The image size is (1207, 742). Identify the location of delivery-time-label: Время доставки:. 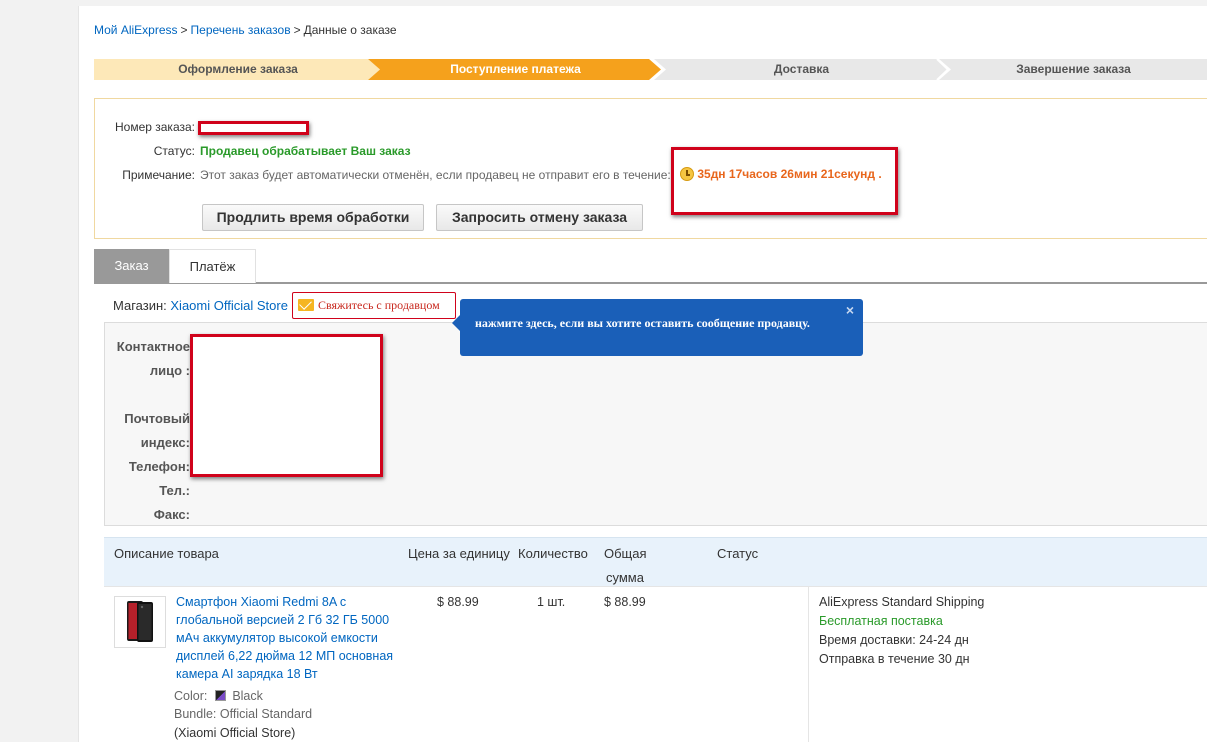
(867, 640).